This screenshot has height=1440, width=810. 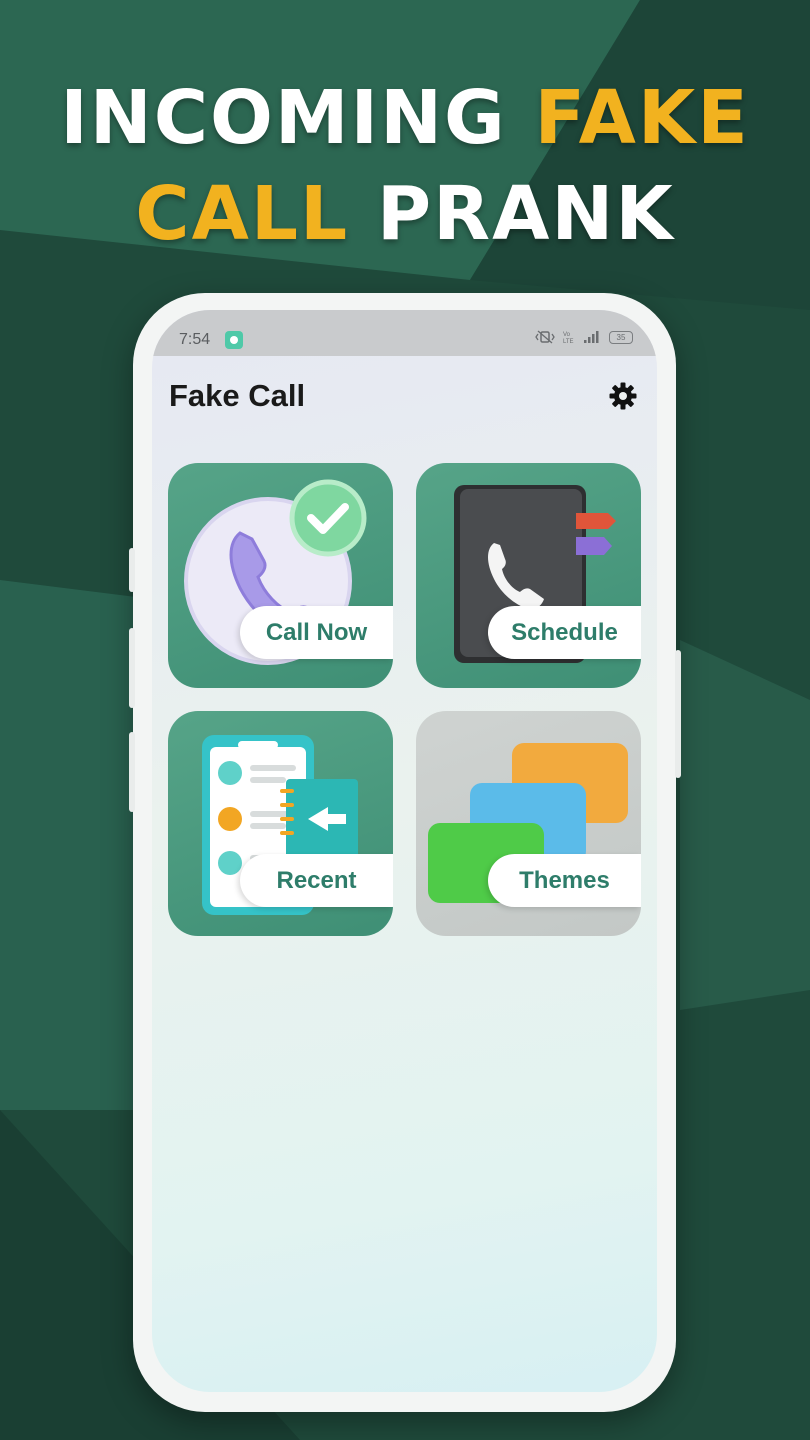 What do you see at coordinates (567, 335) in the screenshot?
I see `svg-text: Vo` at bounding box center [567, 335].